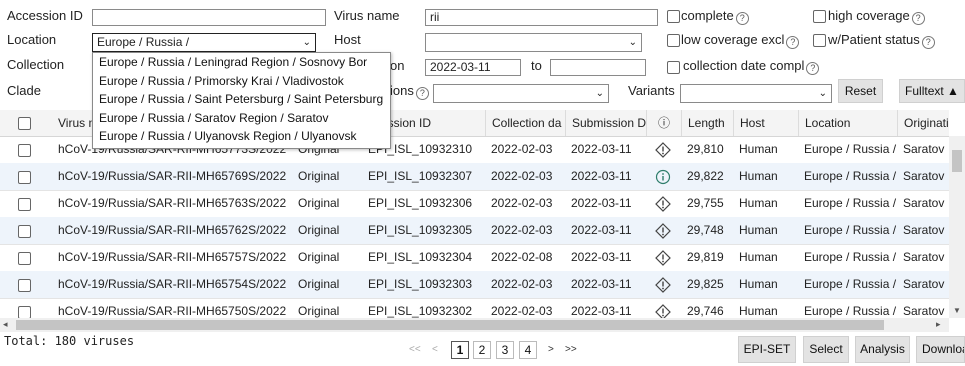 This screenshot has height=366, width=965. What do you see at coordinates (423, 176) in the screenshot?
I see `cell-accession-id: EPI_ISL_10932307` at bounding box center [423, 176].